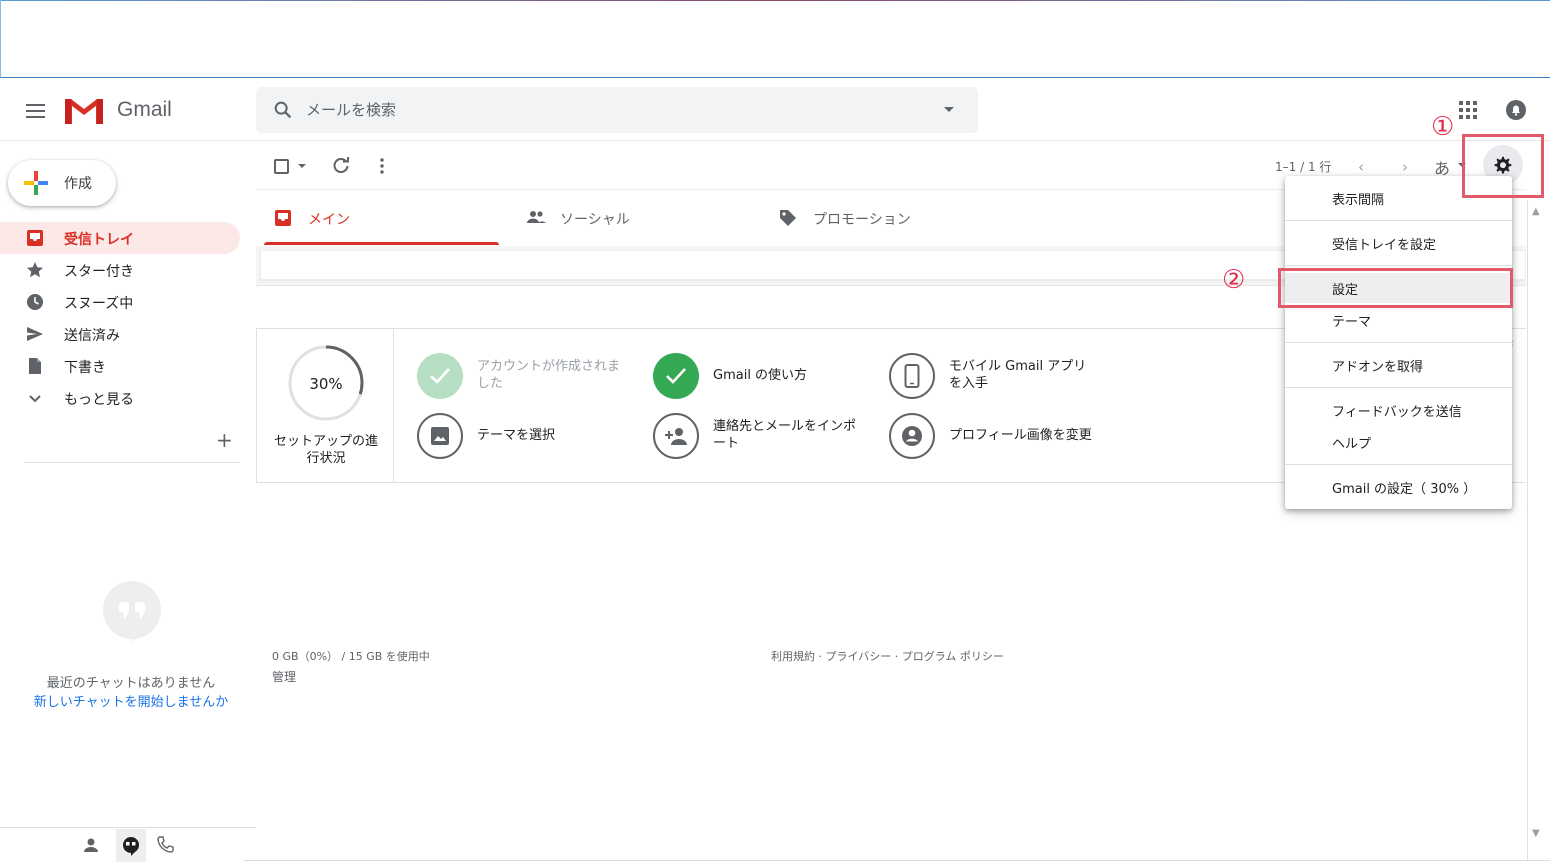 The height and width of the screenshot is (862, 1550). Describe the element at coordinates (381, 243) in the screenshot. I see `active-tab-indicator` at that location.